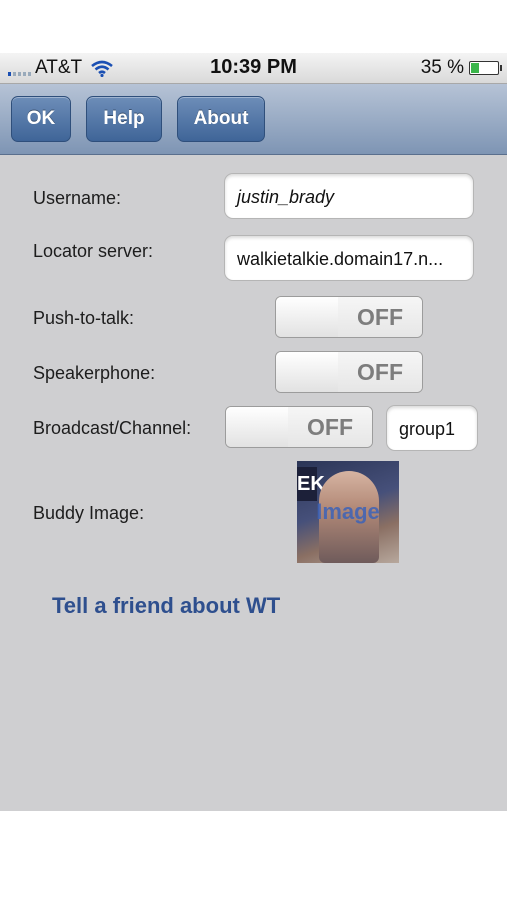 The height and width of the screenshot is (900, 507). I want to click on push-to-talk-switch: OFF, so click(349, 317).